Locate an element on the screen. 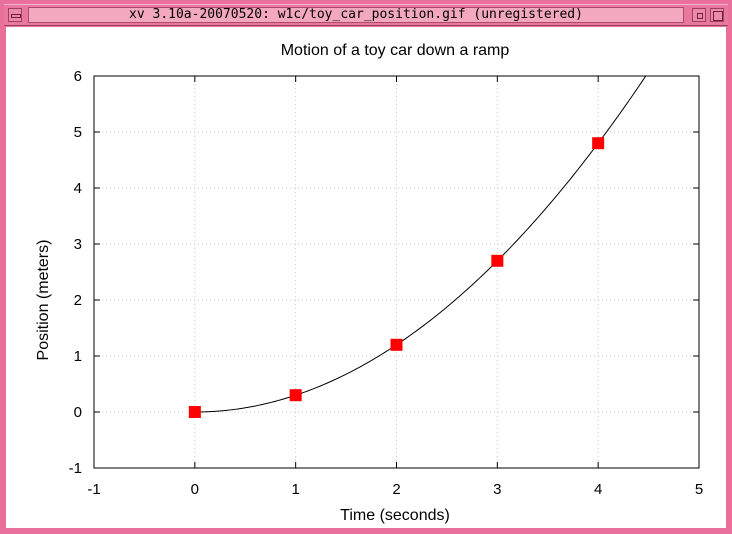 This screenshot has height=534, width=732. chart-title: Motion of a toy car down a ramp is located at coordinates (395, 50).